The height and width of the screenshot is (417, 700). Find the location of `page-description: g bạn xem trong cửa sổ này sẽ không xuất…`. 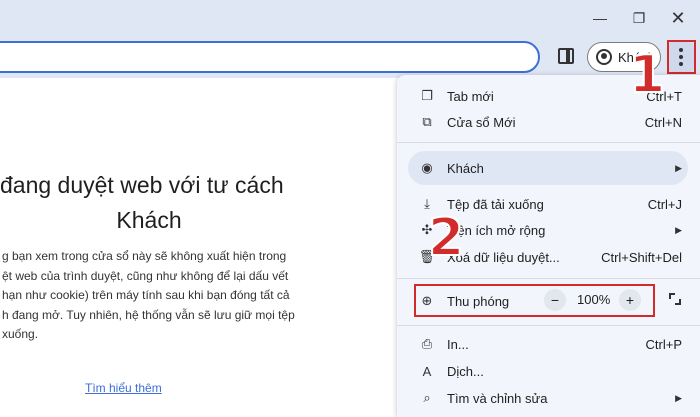

page-description: g bạn xem trong cửa sổ này sẽ không xuất… is located at coordinates (152, 296).